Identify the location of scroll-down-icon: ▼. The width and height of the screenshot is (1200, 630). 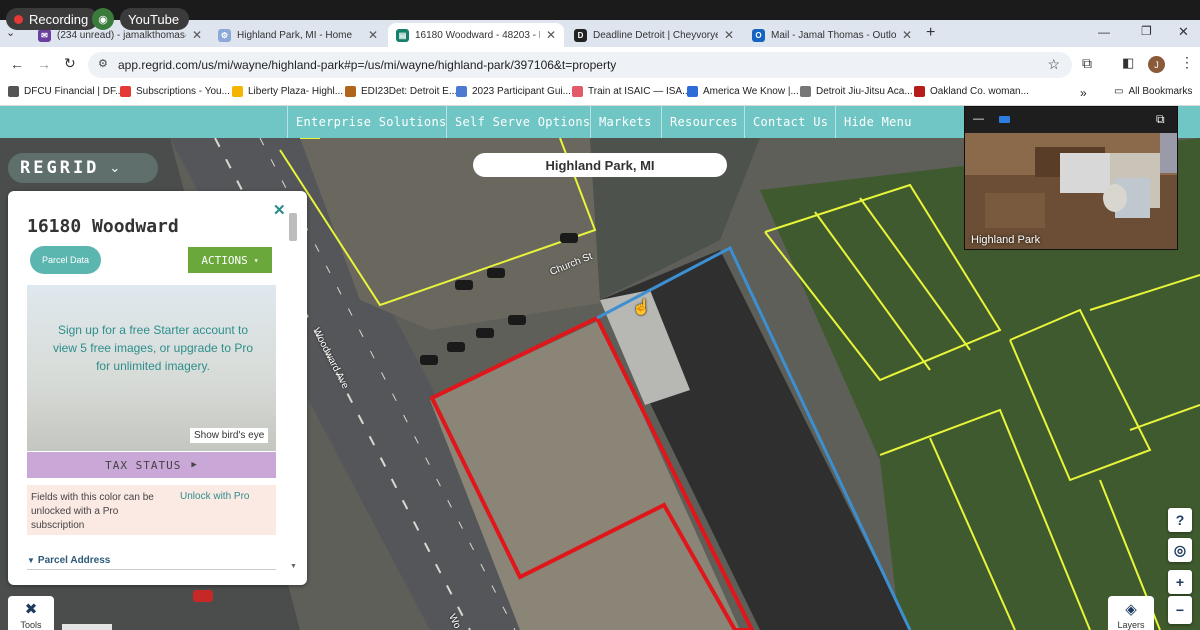
(293, 566).